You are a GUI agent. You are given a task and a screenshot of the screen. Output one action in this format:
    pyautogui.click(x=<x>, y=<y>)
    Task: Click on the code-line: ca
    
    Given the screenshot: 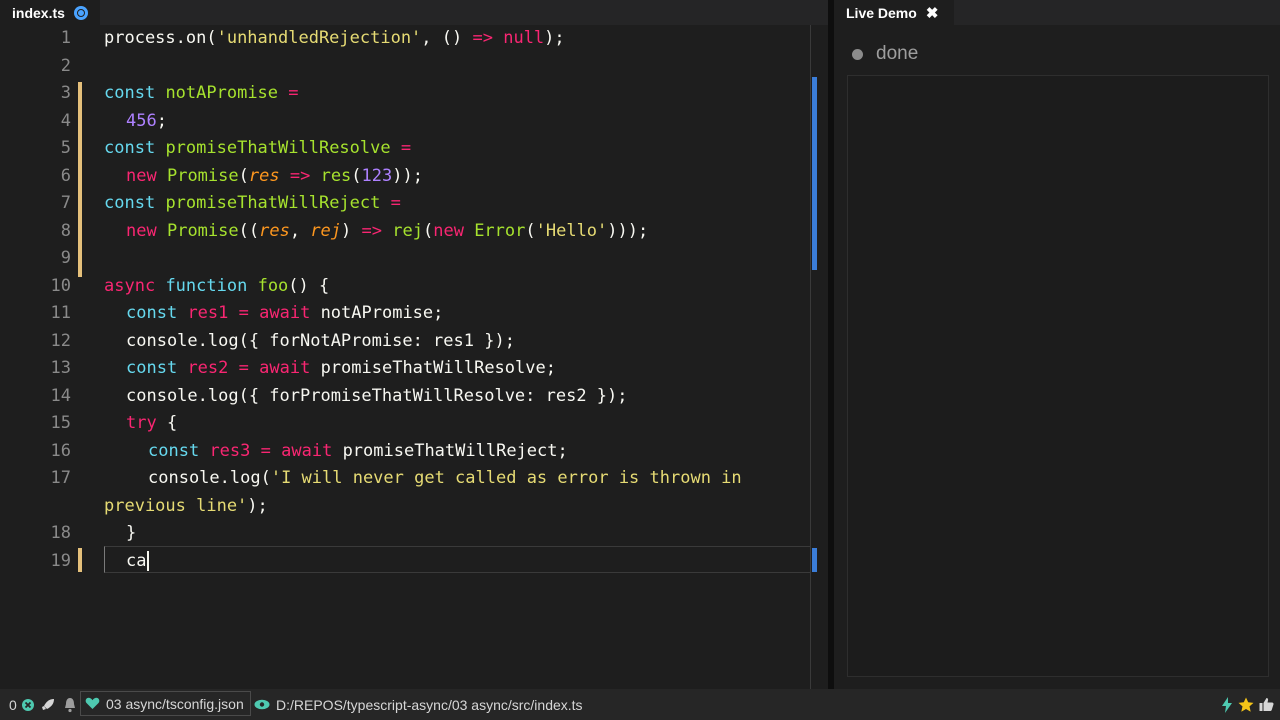 What is the action you would take?
    pyautogui.click(x=457, y=562)
    